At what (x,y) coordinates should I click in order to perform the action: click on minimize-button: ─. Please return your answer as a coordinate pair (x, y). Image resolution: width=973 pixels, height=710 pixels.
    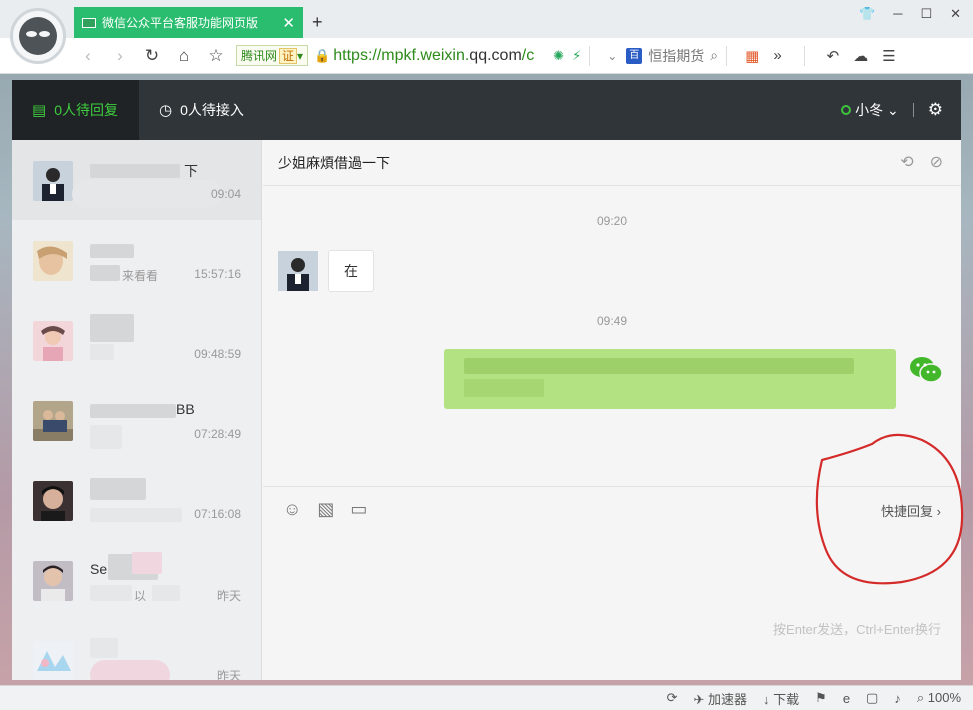
    Looking at the image, I should click on (897, 14).